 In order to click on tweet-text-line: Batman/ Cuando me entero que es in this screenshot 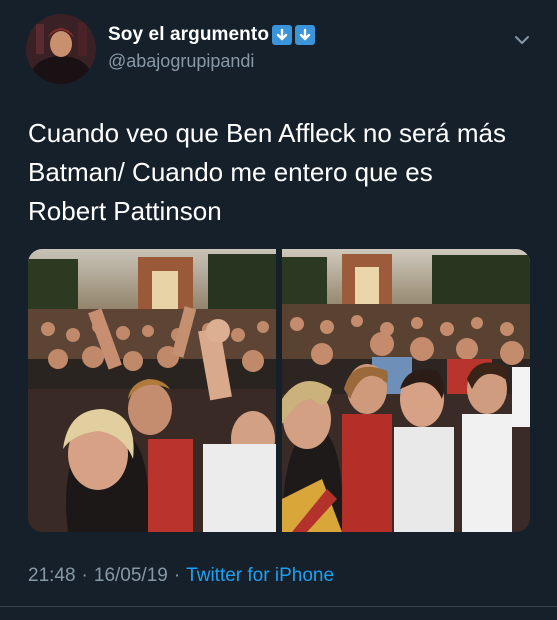, I will do `click(230, 172)`.